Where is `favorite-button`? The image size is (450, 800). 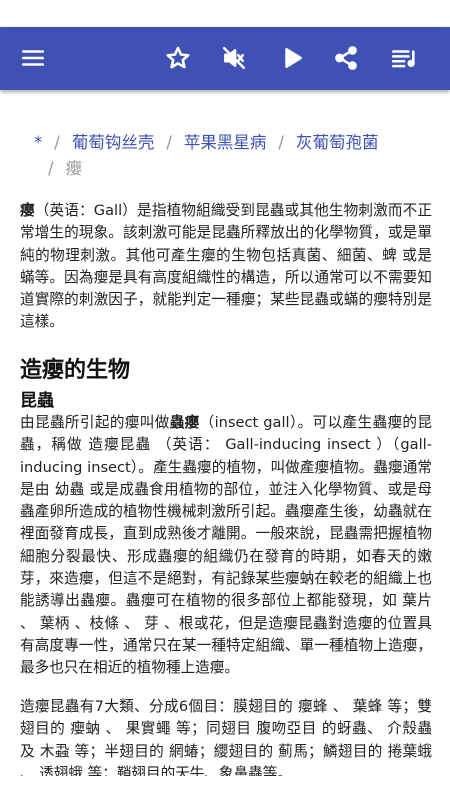 favorite-button is located at coordinates (178, 58).